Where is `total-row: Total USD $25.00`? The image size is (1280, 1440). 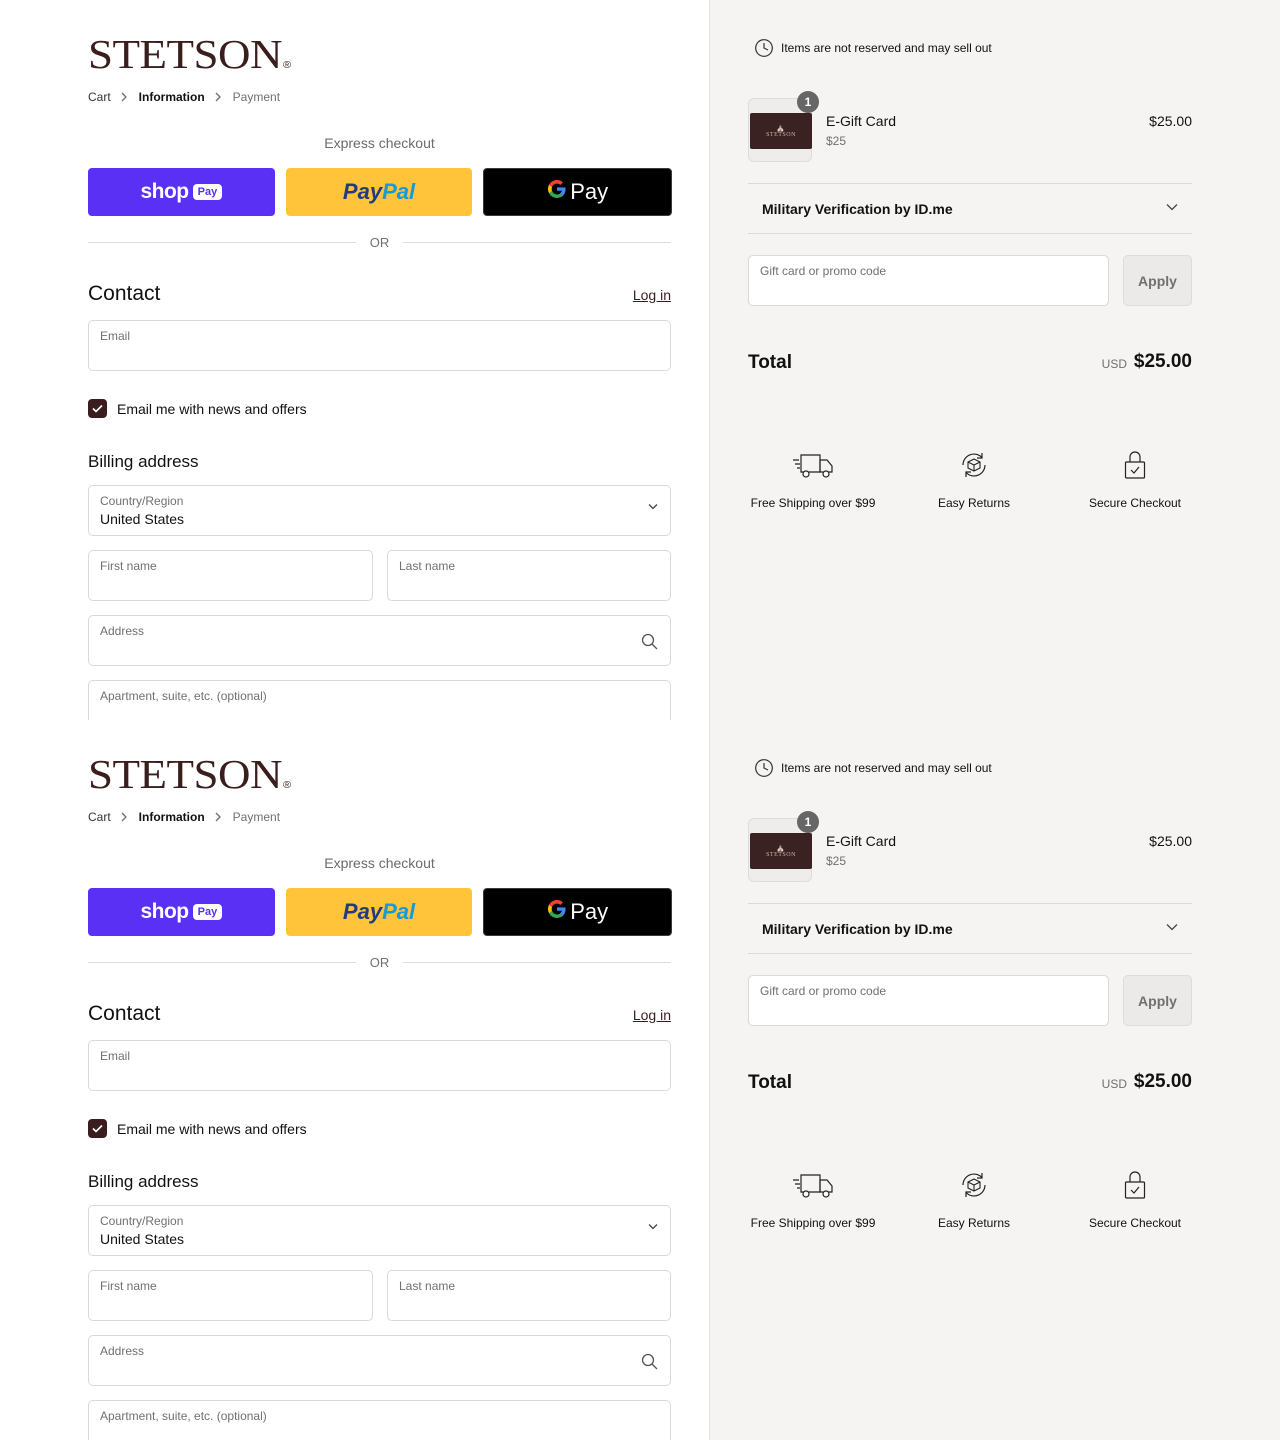
total-row: Total USD $25.00 is located at coordinates (970, 1083).